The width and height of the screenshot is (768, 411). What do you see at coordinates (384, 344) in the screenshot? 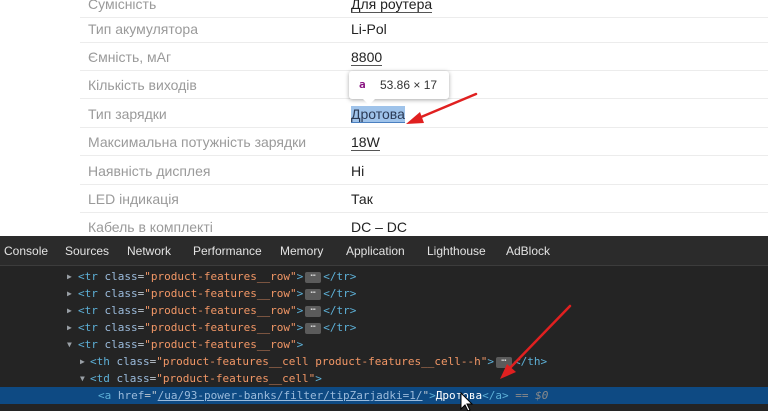
I see `dom-node-row: ▼ <tr class="product-features__row">` at bounding box center [384, 344].